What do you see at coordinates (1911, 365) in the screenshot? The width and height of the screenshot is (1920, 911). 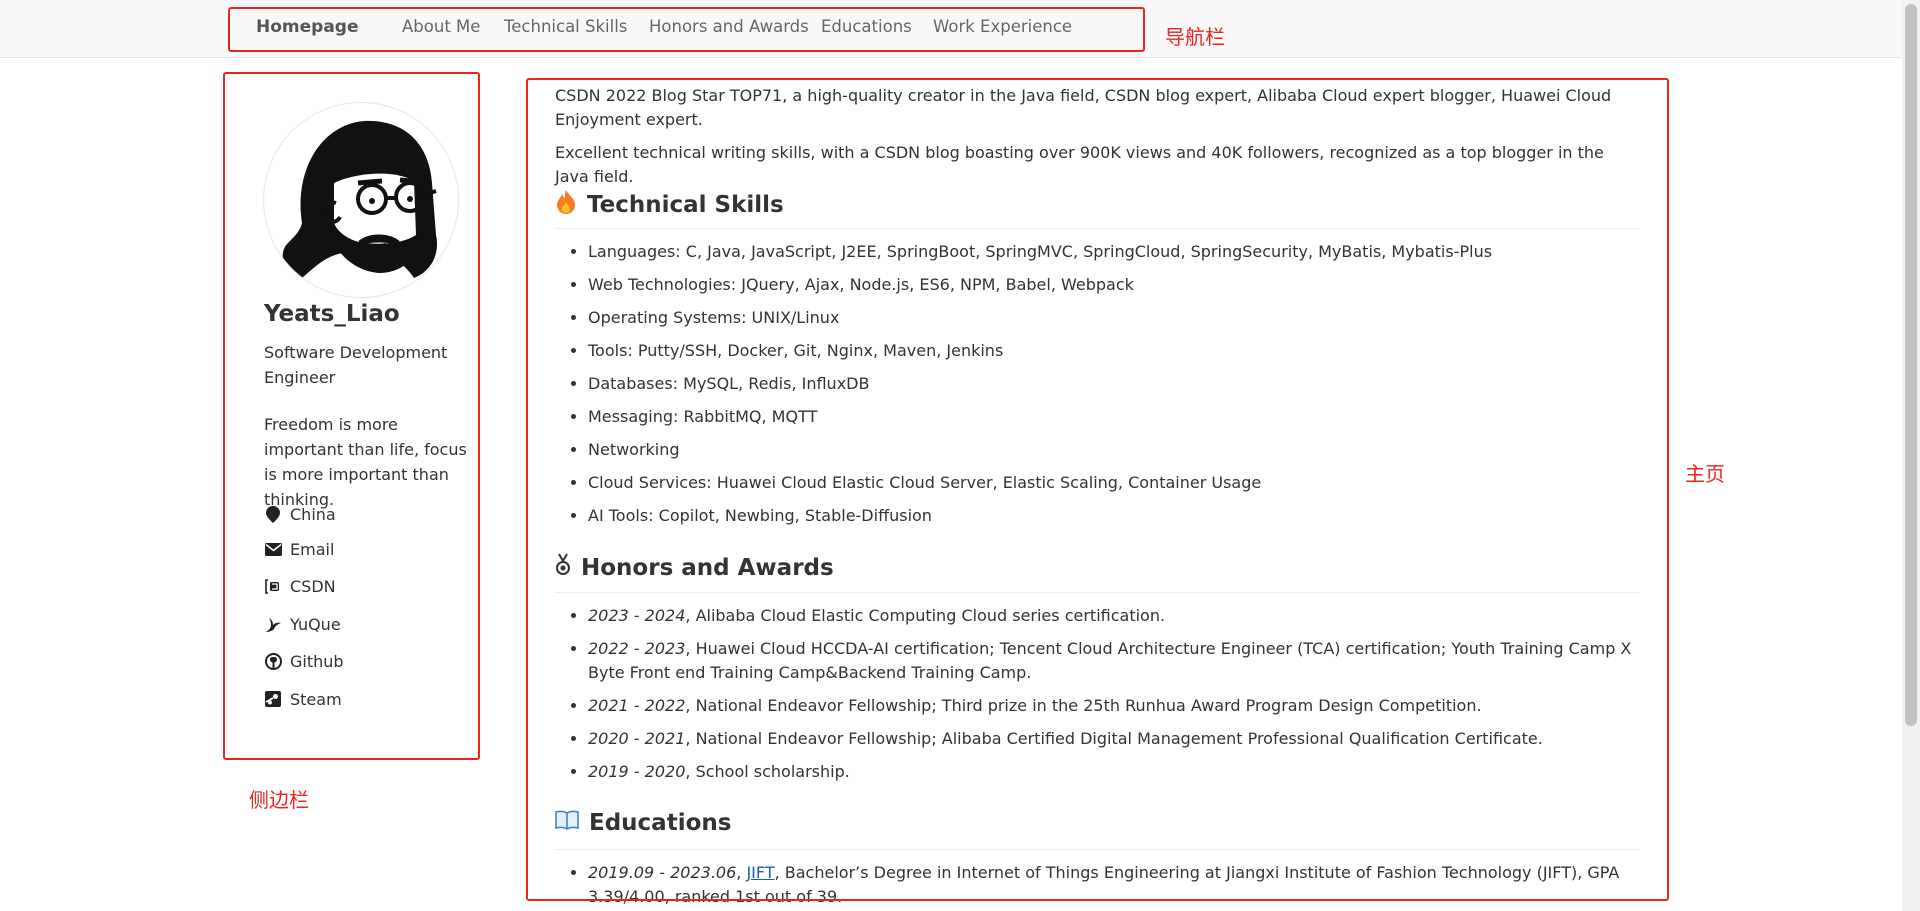 I see `scrollbar-thumb` at bounding box center [1911, 365].